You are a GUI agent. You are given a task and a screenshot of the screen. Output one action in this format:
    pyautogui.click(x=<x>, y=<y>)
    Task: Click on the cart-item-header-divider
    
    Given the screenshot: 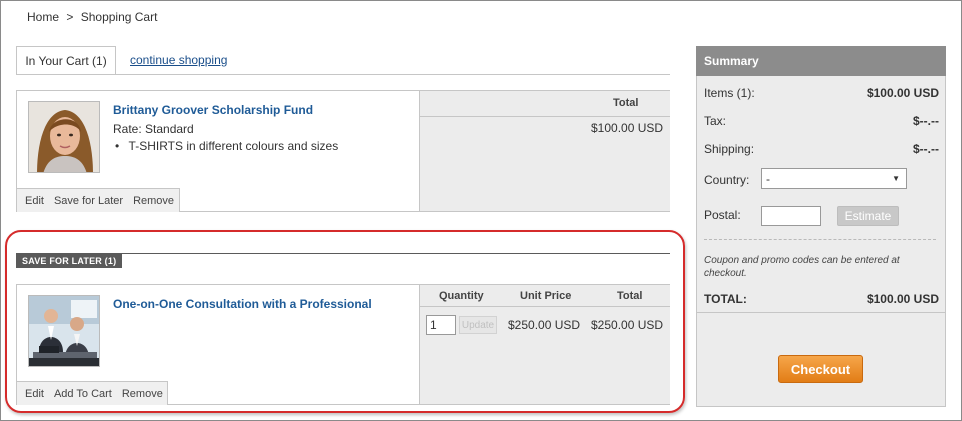 What is the action you would take?
    pyautogui.click(x=544, y=116)
    